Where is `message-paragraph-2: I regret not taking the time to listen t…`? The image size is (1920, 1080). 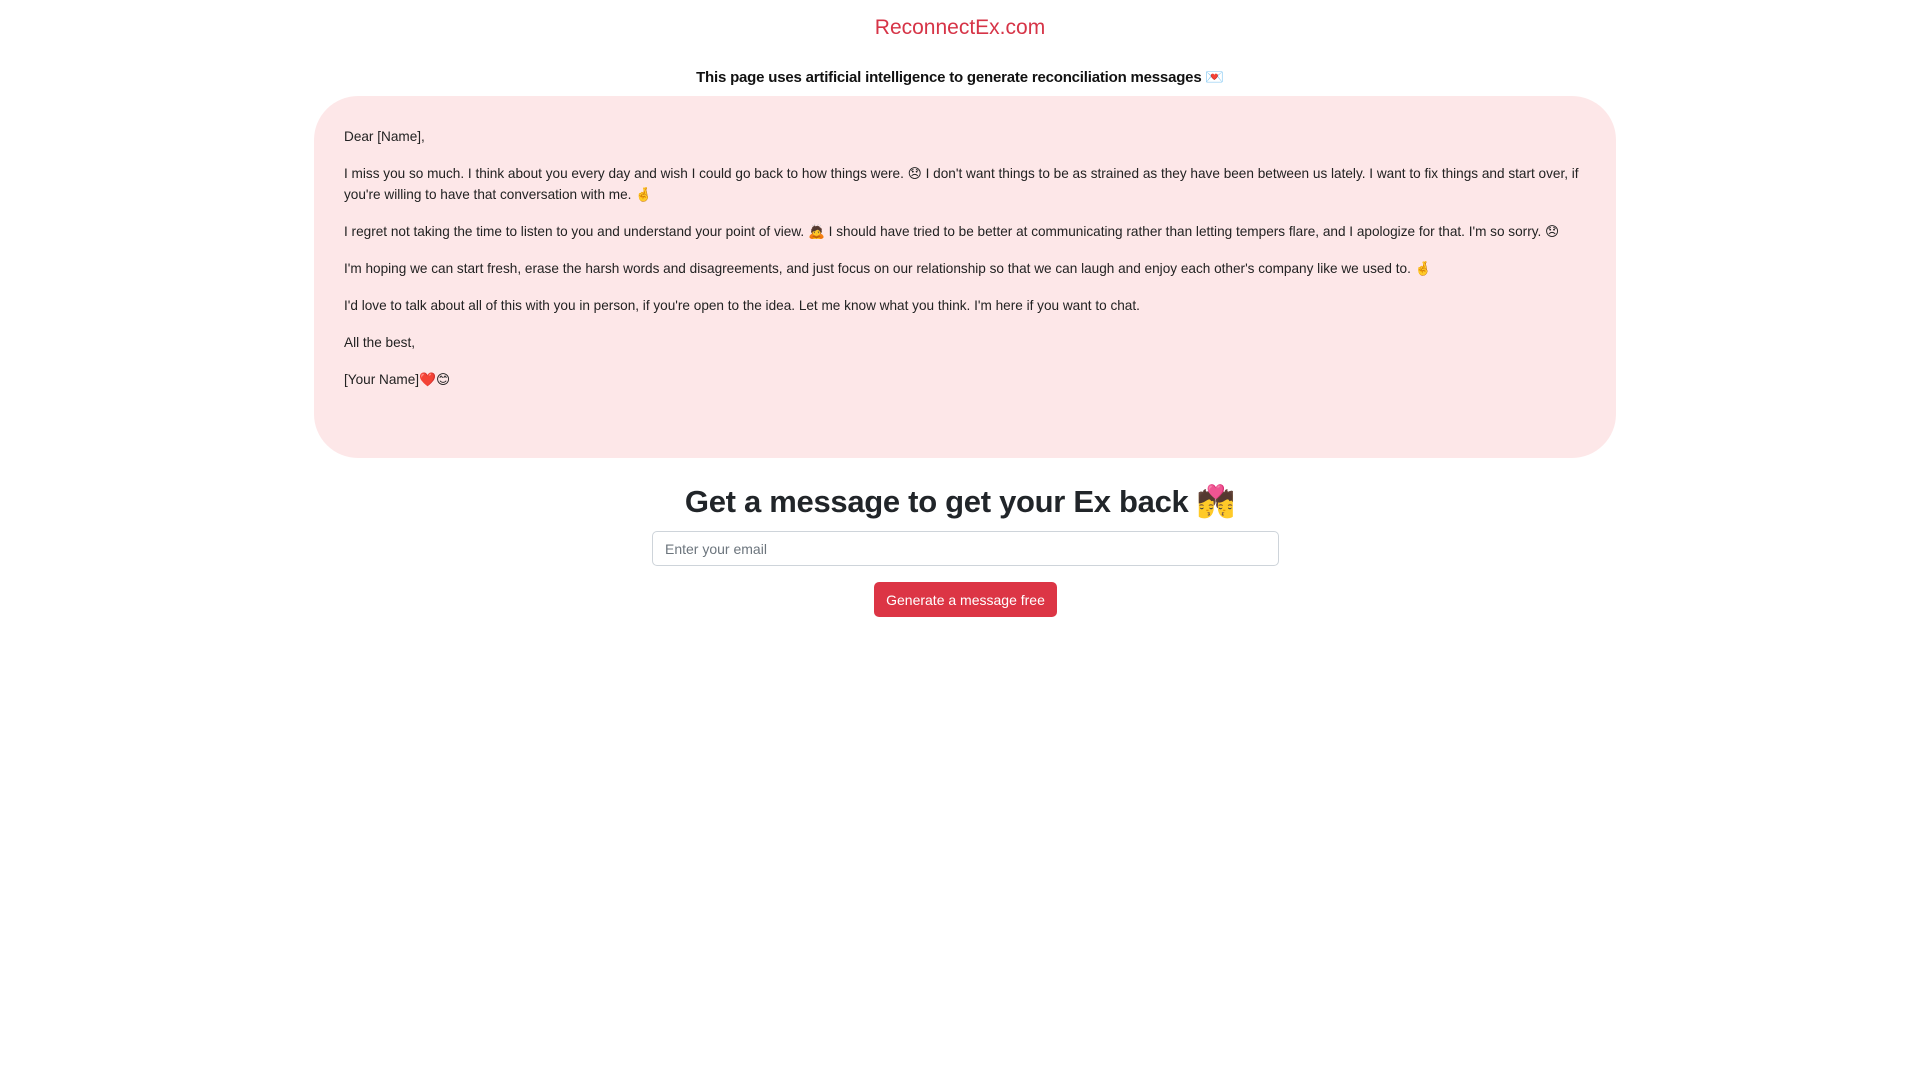 message-paragraph-2: I regret not taking the time to listen t… is located at coordinates (952, 231).